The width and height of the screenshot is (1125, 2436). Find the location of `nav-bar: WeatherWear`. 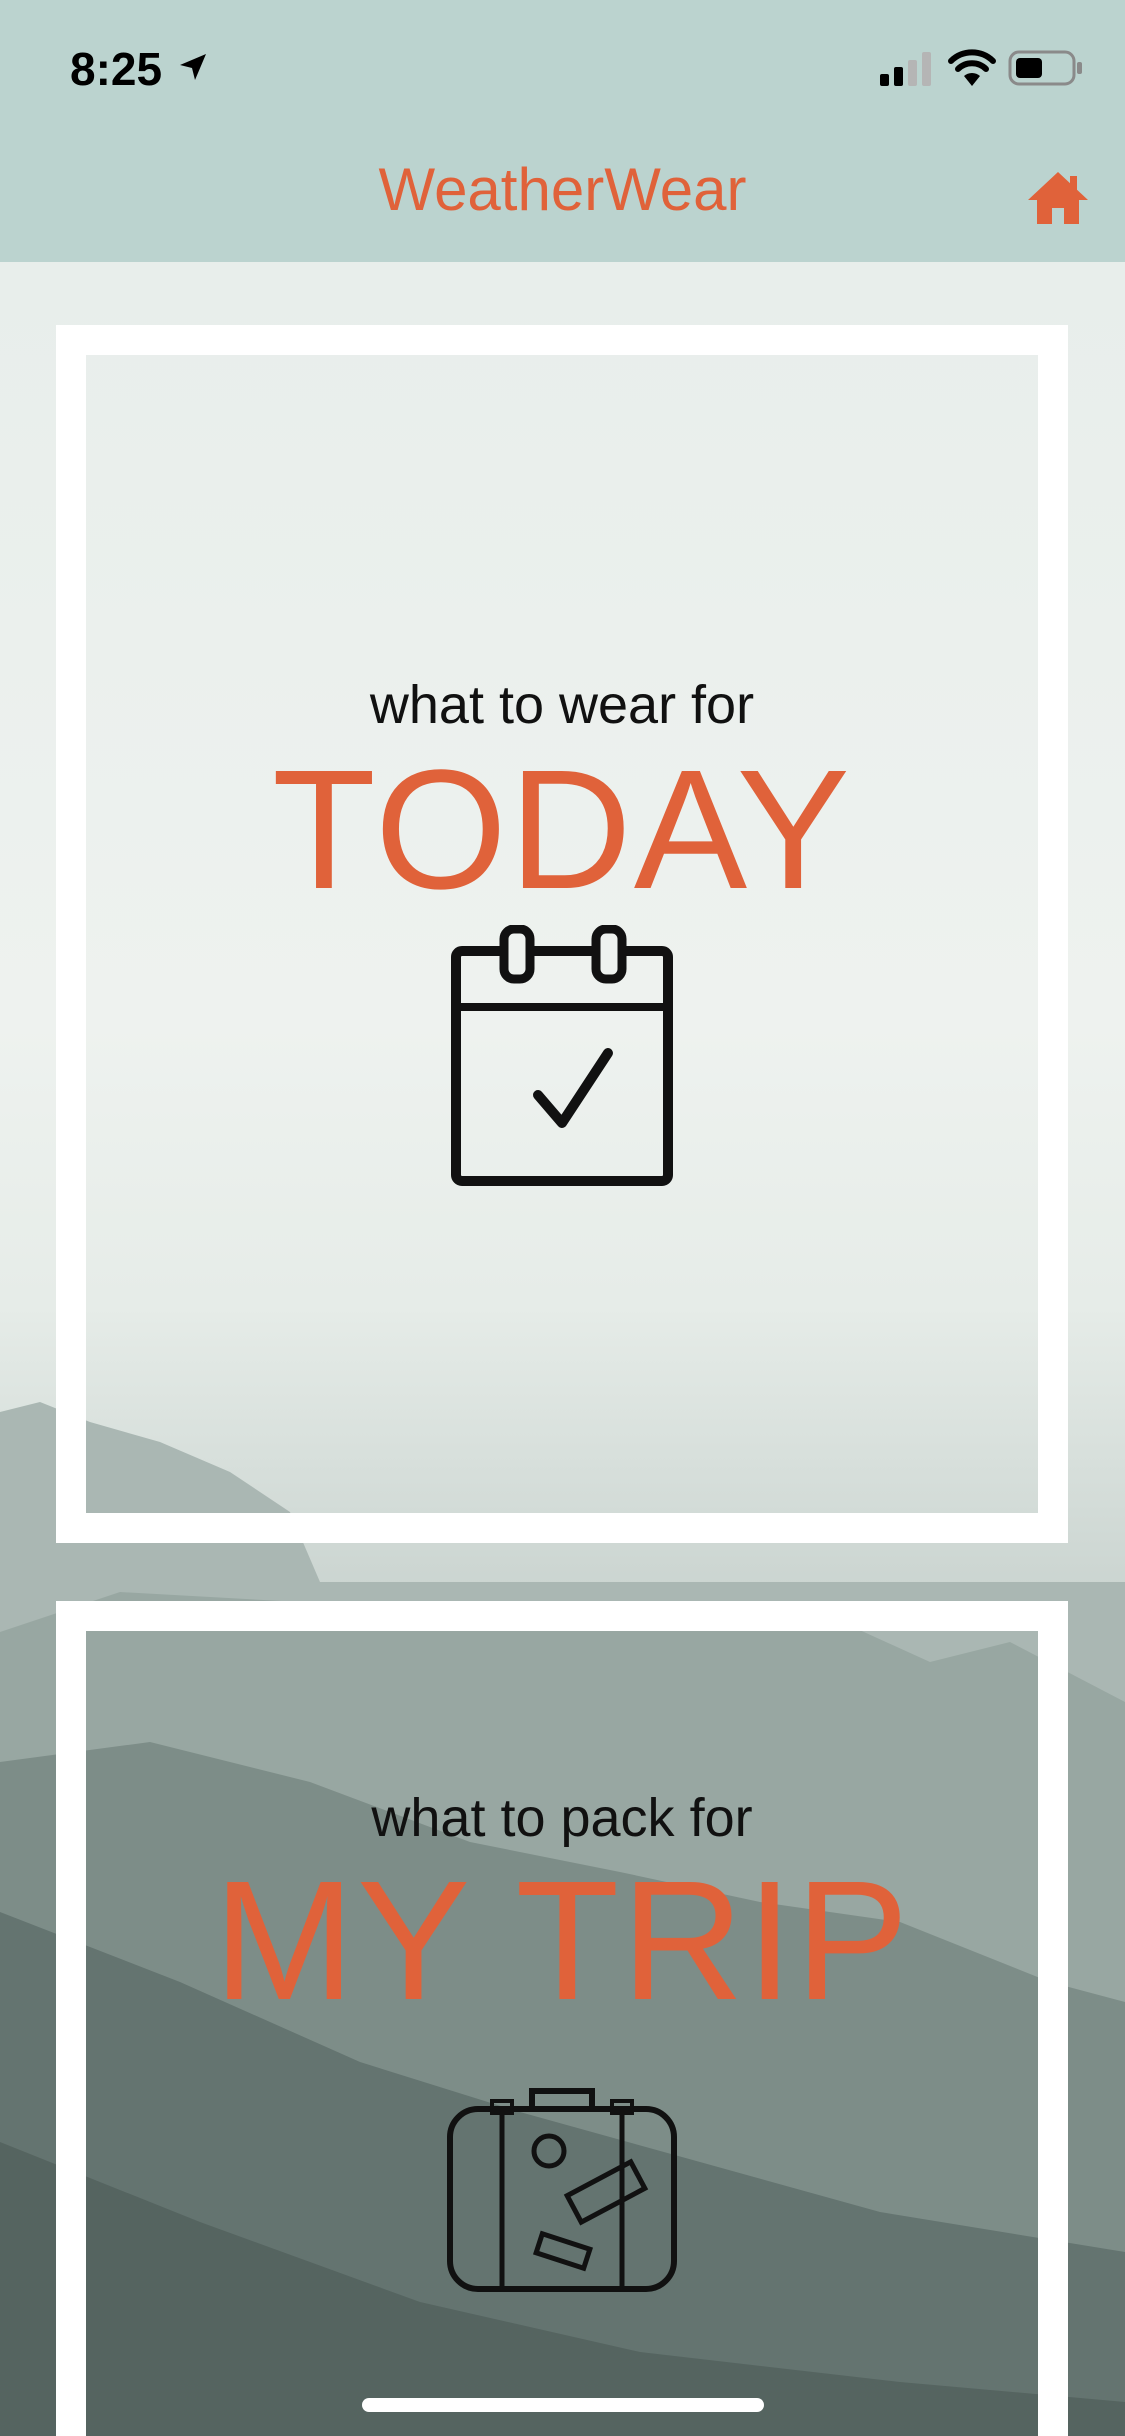

nav-bar: WeatherWear is located at coordinates (562, 196).